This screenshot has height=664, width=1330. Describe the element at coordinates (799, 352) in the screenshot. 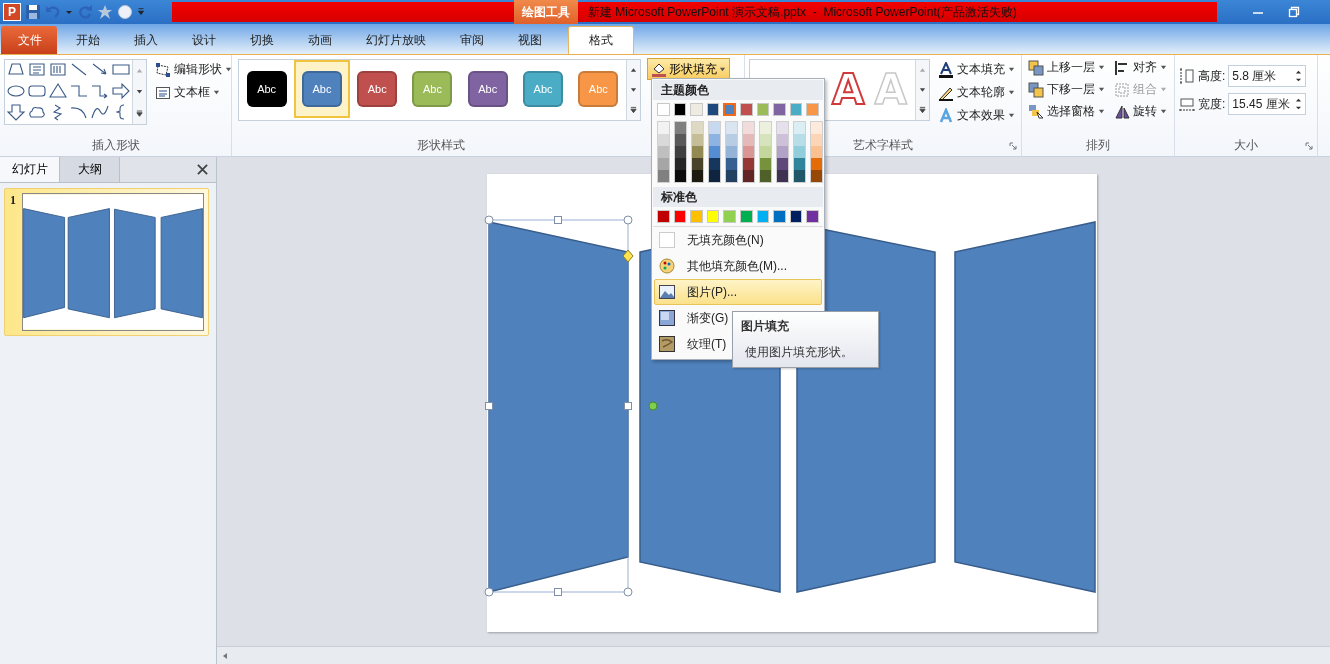

I see `tooltip-text: 使用图片填充形状。` at that location.